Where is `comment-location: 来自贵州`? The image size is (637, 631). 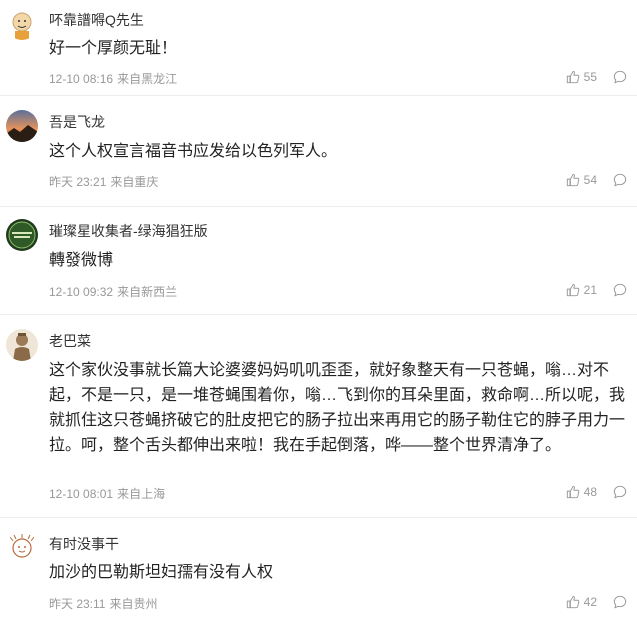 comment-location: 来自贵州 is located at coordinates (133, 604).